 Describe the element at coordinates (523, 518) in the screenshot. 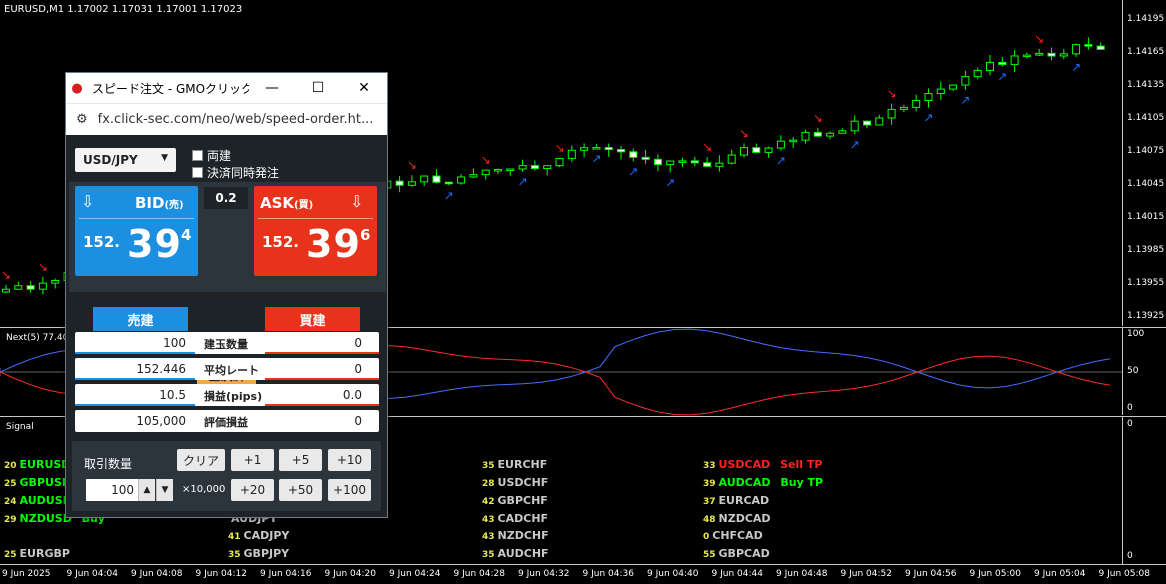

I see `signal-pair: CADCHF` at that location.